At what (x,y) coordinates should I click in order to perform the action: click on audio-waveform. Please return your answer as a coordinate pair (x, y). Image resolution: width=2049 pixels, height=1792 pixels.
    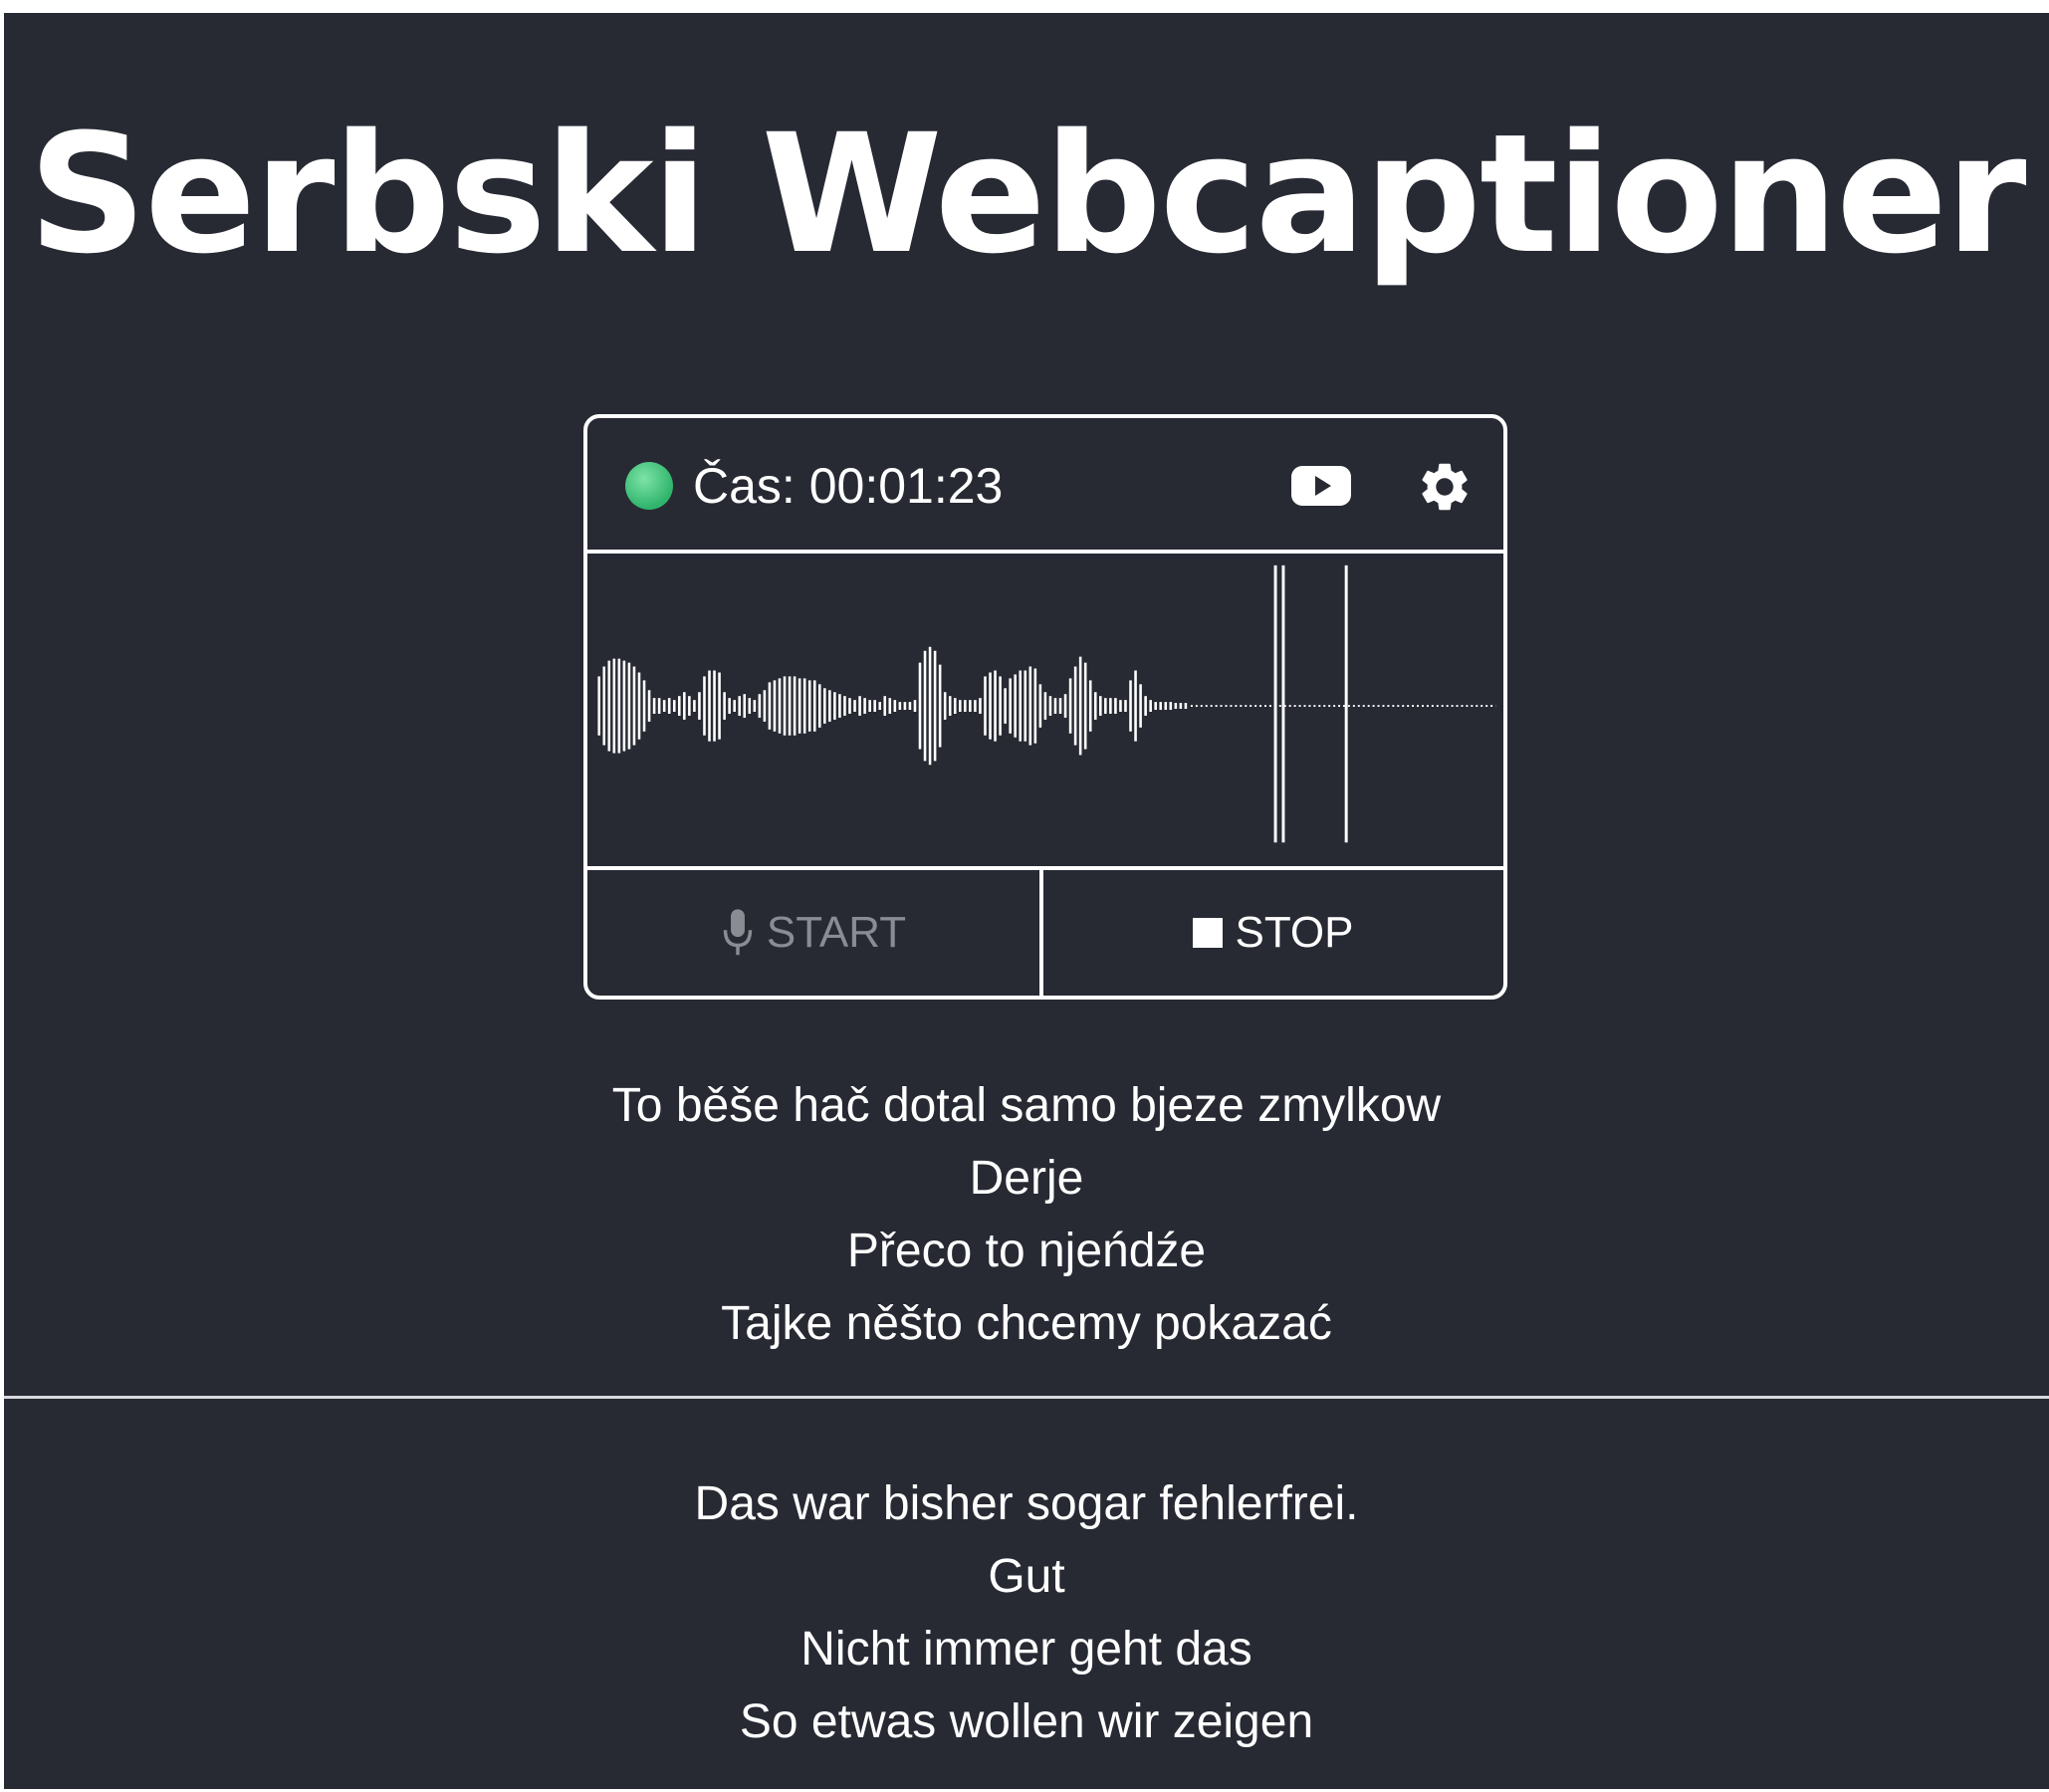
    Looking at the image, I should click on (1045, 717).